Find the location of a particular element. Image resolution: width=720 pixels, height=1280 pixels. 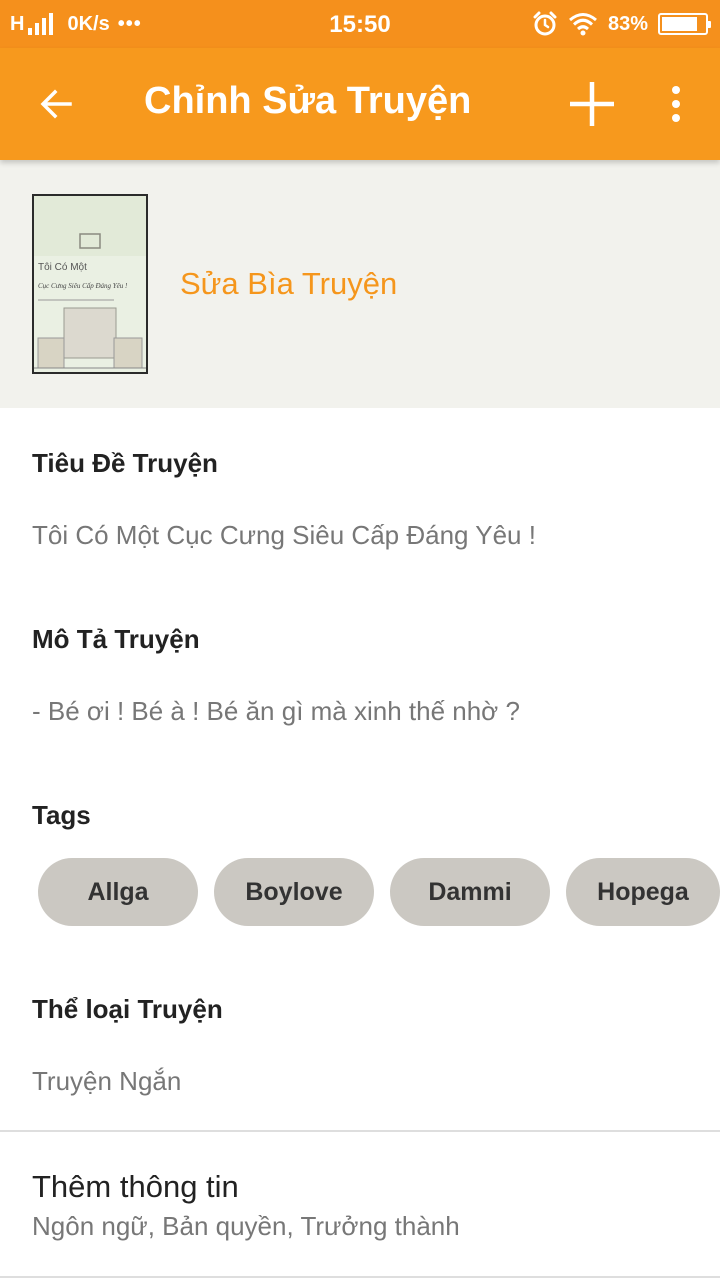

genre-field: Truyện Ngắn is located at coordinates (106, 1081).